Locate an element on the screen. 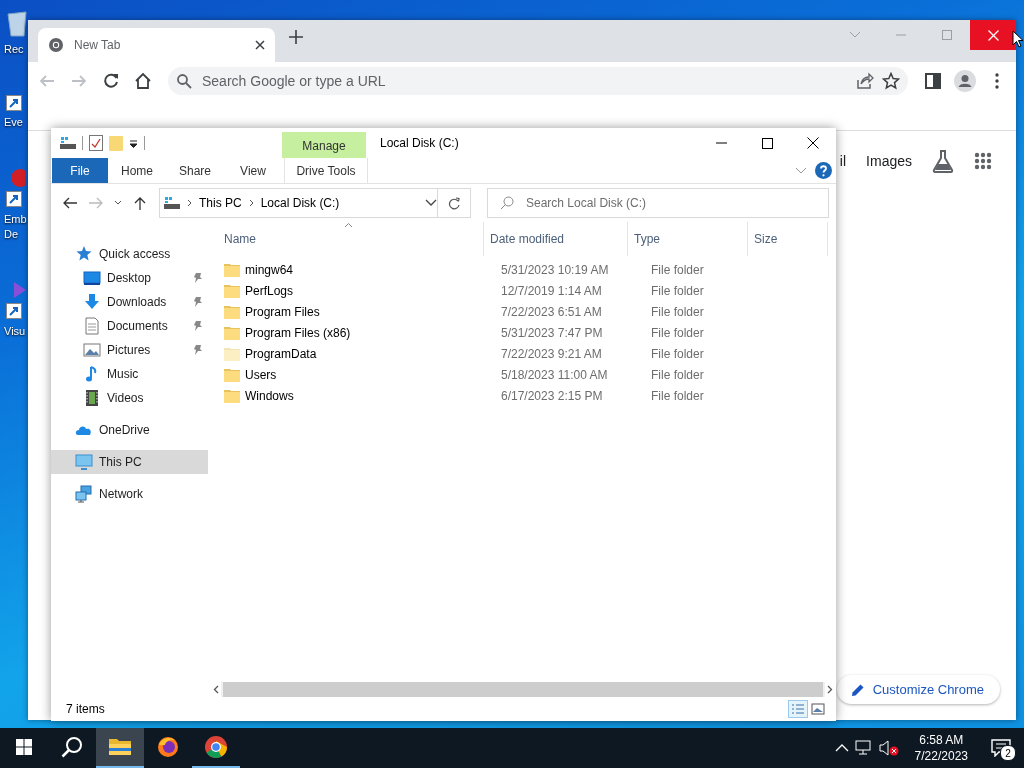 The height and width of the screenshot is (768, 1024). side-panel-button is located at coordinates (933, 81).